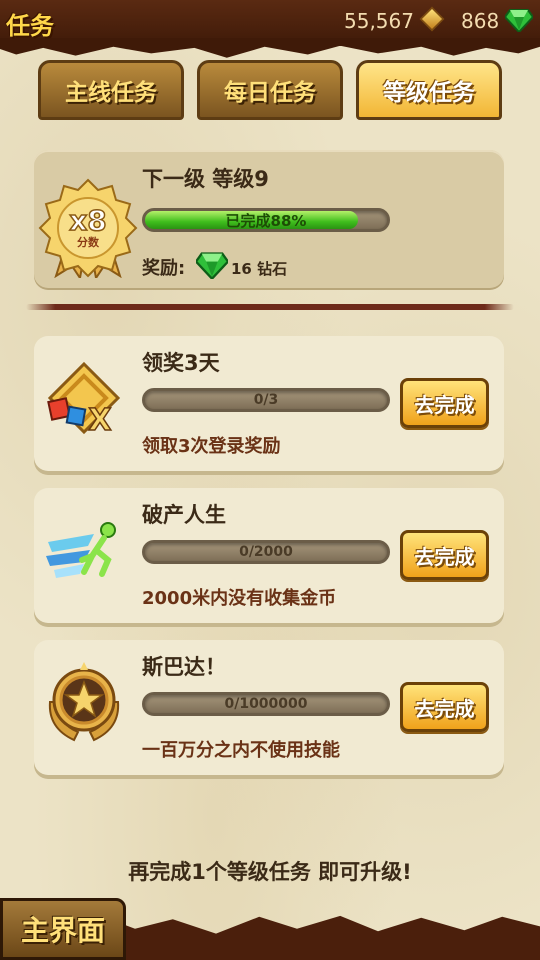 The height and width of the screenshot is (960, 540). What do you see at coordinates (270, 872) in the screenshot?
I see `level-up-tip: 再完成1个等级任务 即可升级!` at bounding box center [270, 872].